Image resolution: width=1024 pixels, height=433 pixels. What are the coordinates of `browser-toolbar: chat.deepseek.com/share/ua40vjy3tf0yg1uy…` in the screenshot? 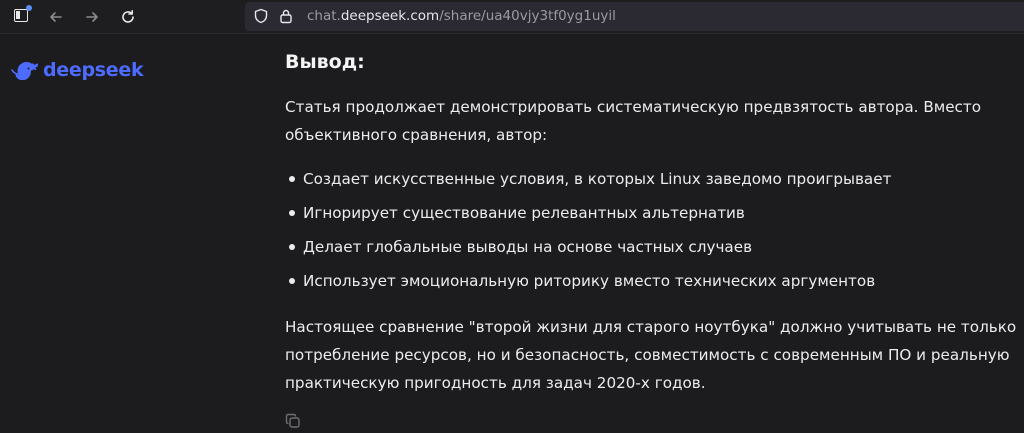 It's located at (512, 17).